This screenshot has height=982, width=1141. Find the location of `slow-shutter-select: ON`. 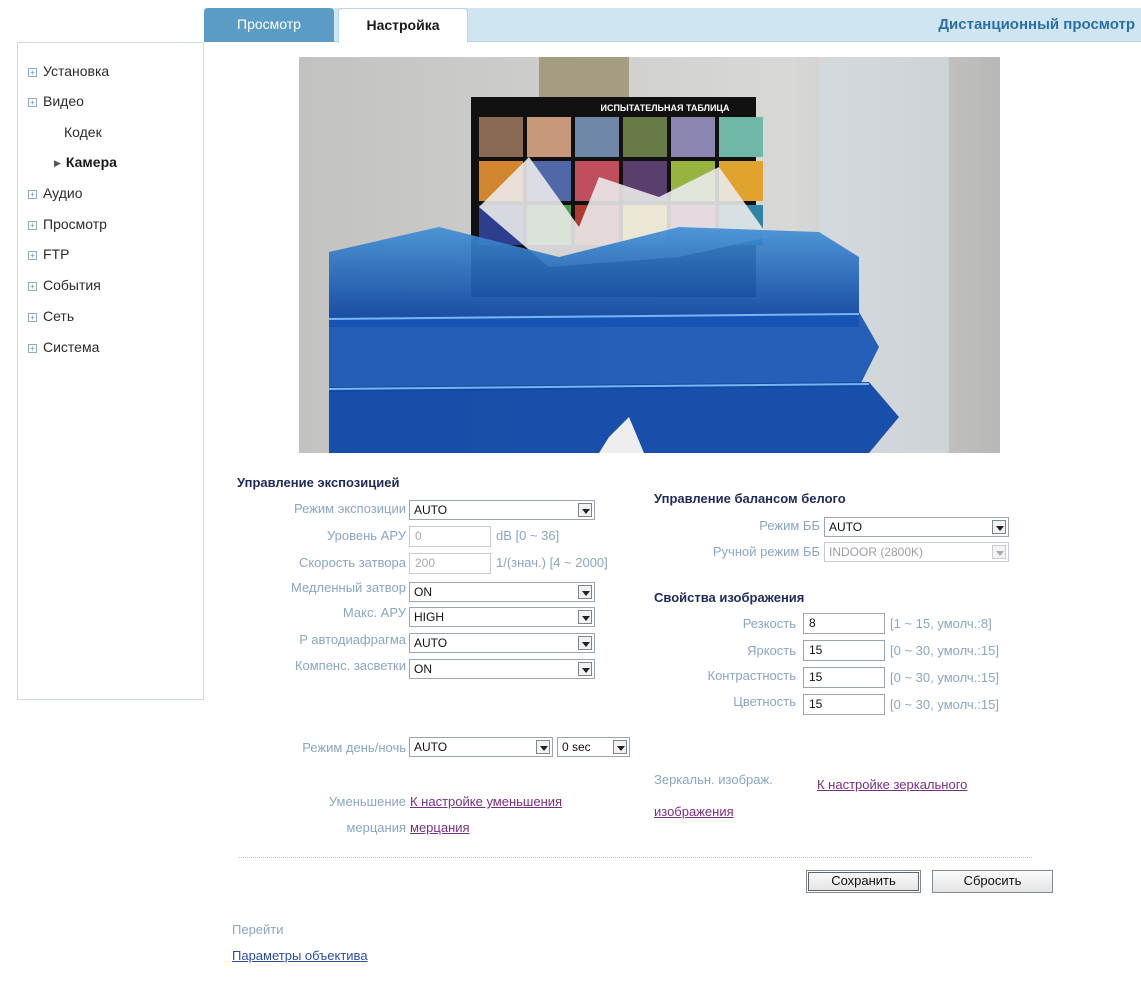

slow-shutter-select: ON is located at coordinates (502, 592).